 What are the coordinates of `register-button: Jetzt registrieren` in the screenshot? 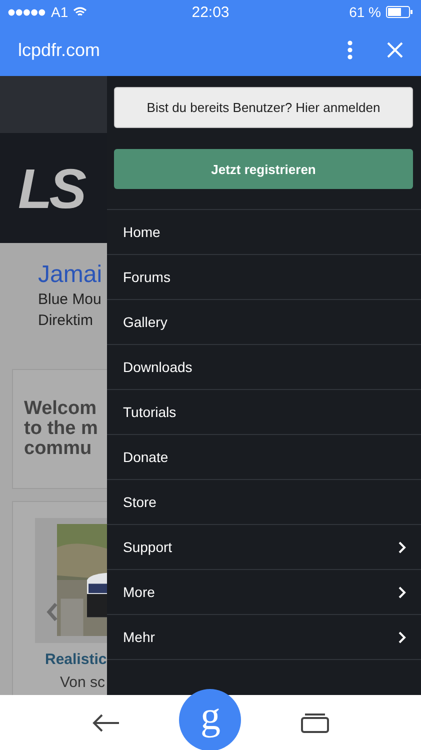 It's located at (263, 169).